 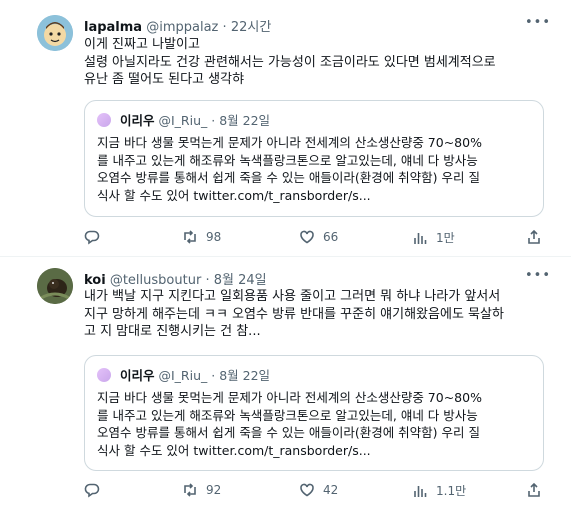 I want to click on retweet-button: 98, so click(x=201, y=237).